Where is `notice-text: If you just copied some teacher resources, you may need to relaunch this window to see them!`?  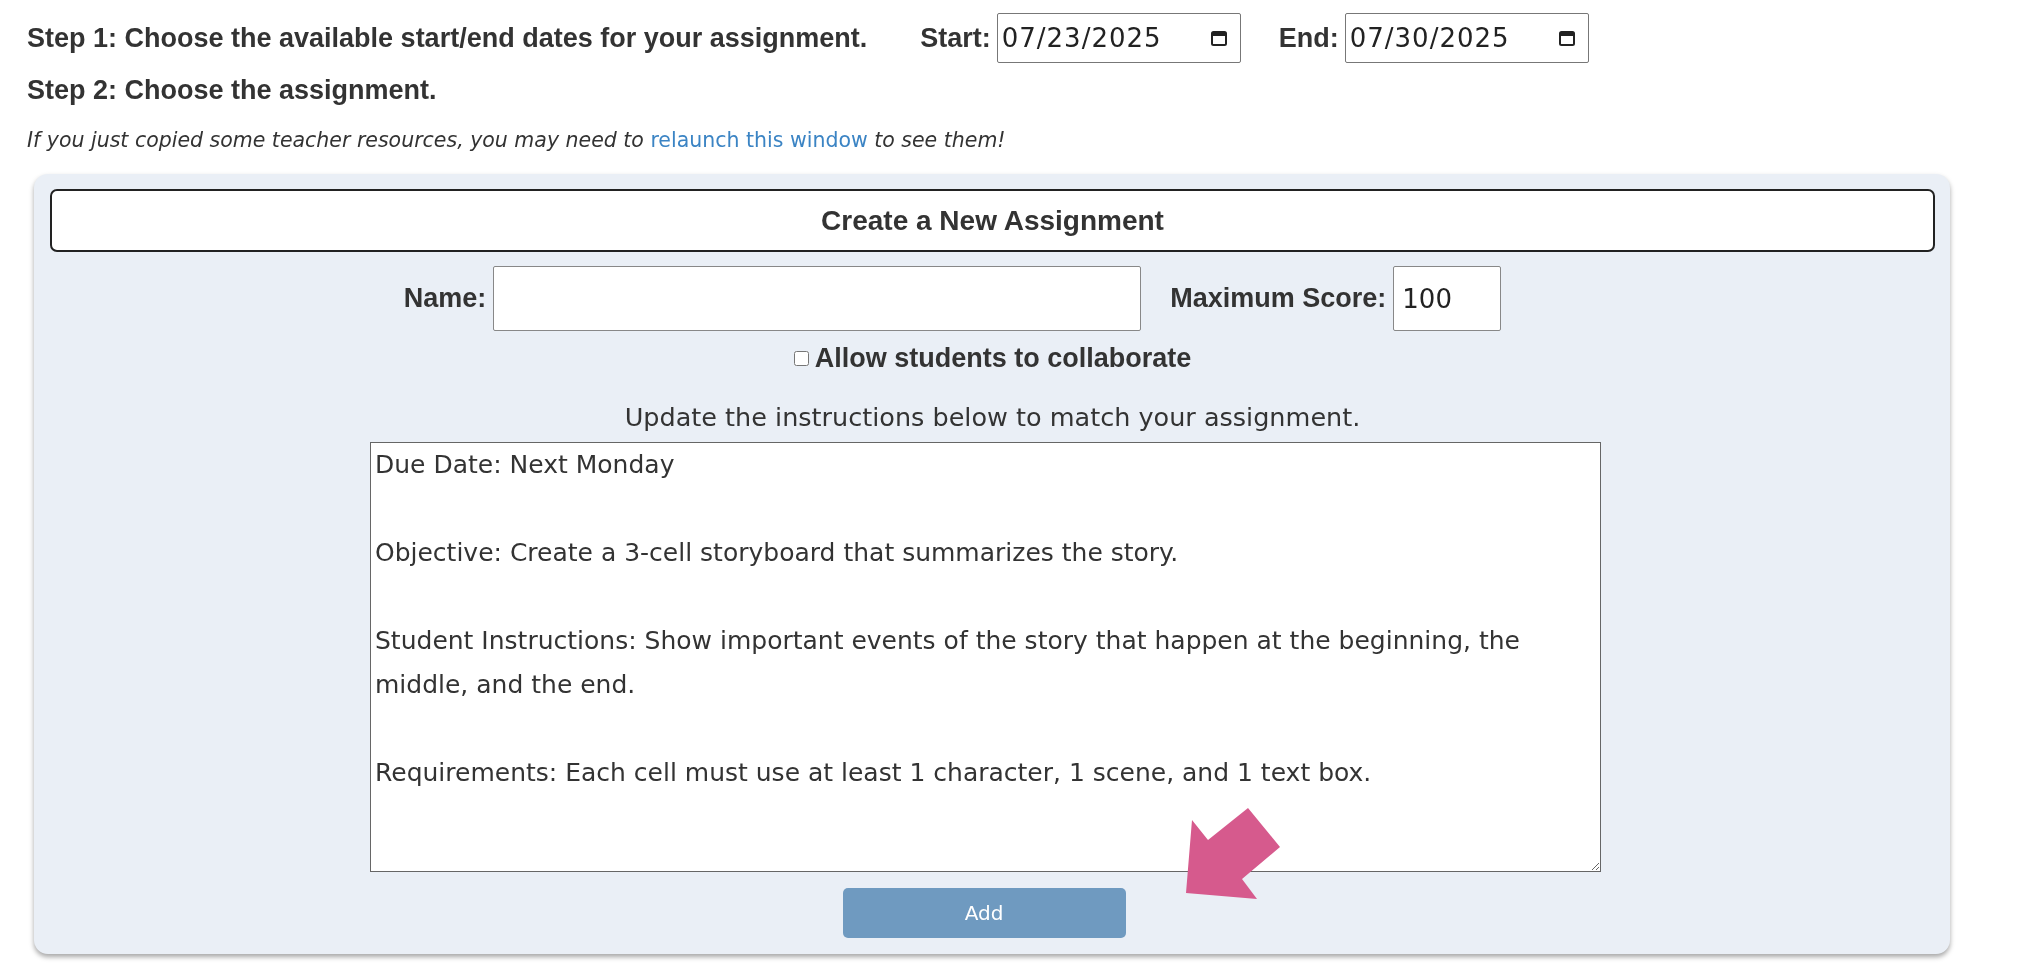 notice-text: If you just copied some teacher resources, you may need to relaunch this window to see them! is located at coordinates (517, 140).